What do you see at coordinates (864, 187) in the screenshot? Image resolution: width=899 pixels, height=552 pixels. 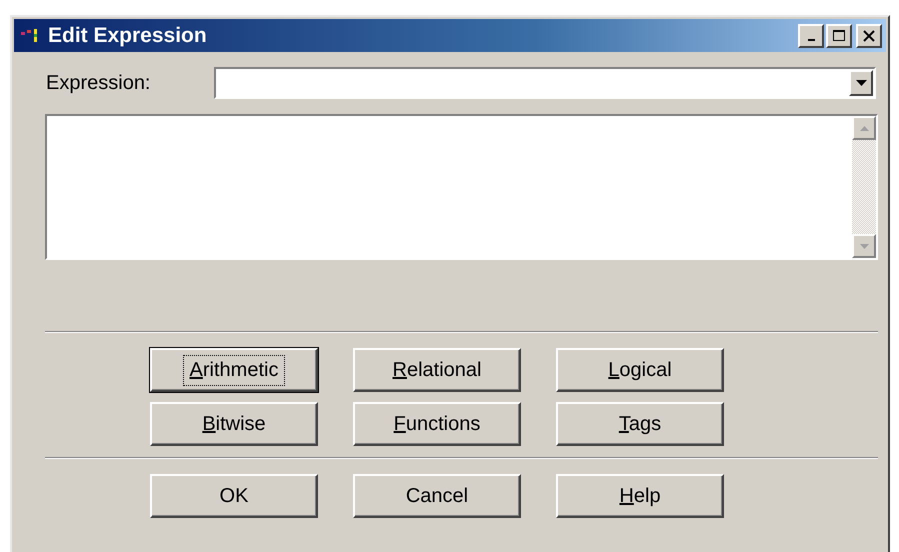 I see `scrollbar` at bounding box center [864, 187].